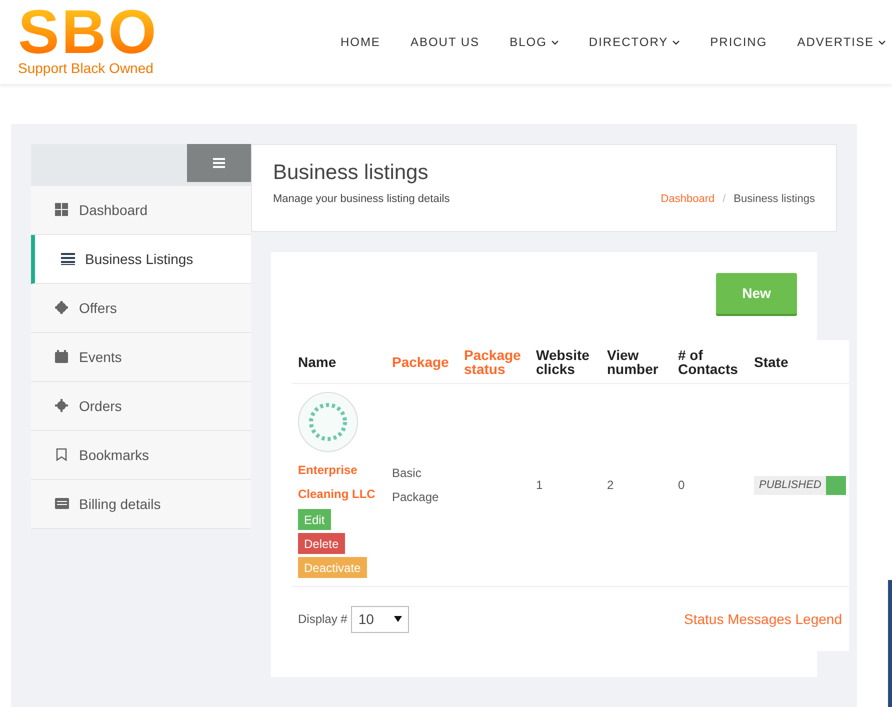 This screenshot has width=892, height=707. What do you see at coordinates (68, 259) in the screenshot?
I see `list-icon` at bounding box center [68, 259].